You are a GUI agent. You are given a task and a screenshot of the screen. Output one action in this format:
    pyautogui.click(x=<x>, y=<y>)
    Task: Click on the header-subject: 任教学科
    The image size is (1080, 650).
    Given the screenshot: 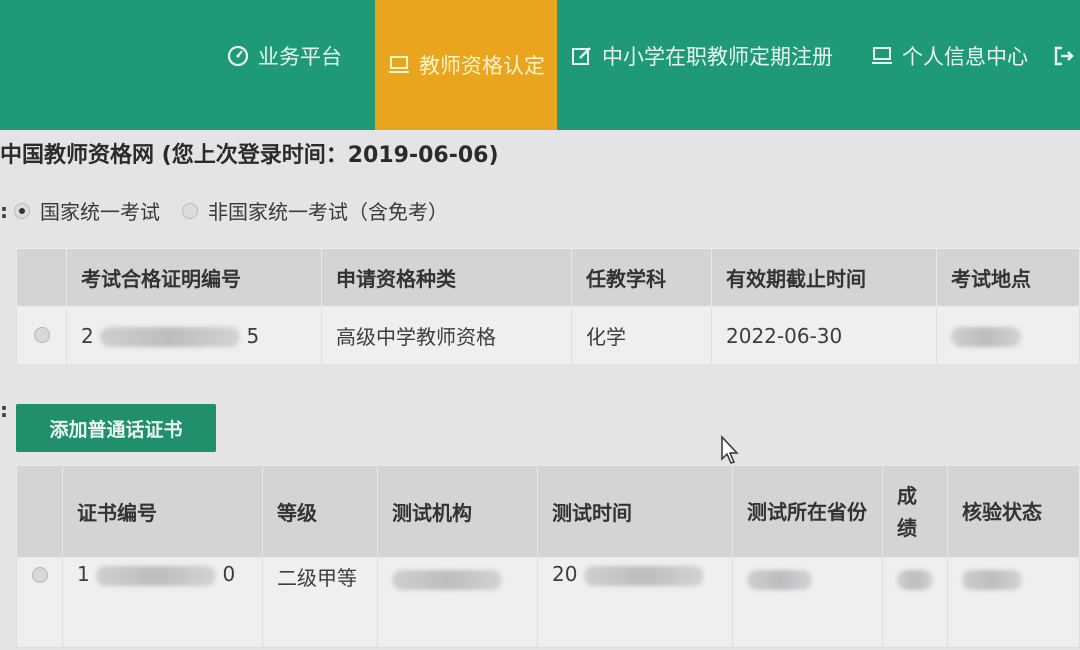 What is the action you would take?
    pyautogui.click(x=641, y=277)
    